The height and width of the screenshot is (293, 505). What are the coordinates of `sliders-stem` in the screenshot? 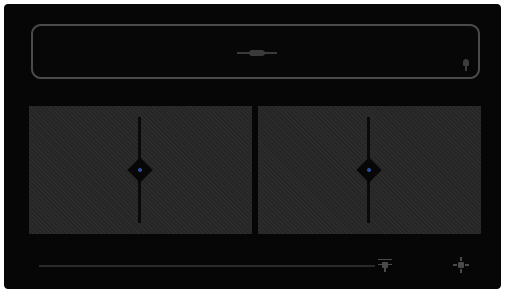 It's located at (385, 270).